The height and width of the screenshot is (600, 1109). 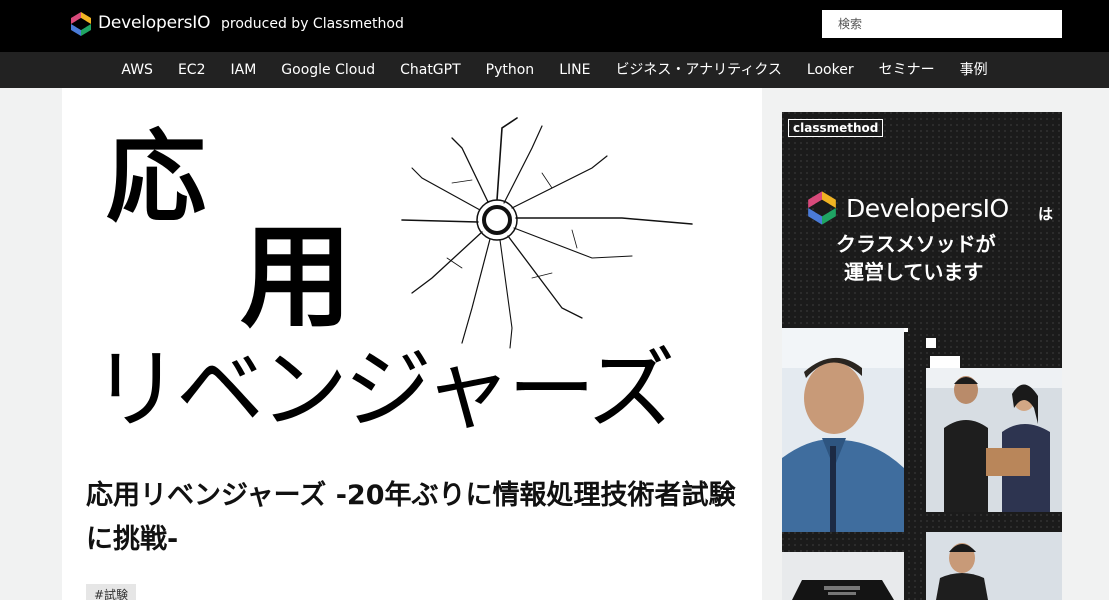 I want to click on ad-brand-text: DevelopersIO, so click(x=927, y=208).